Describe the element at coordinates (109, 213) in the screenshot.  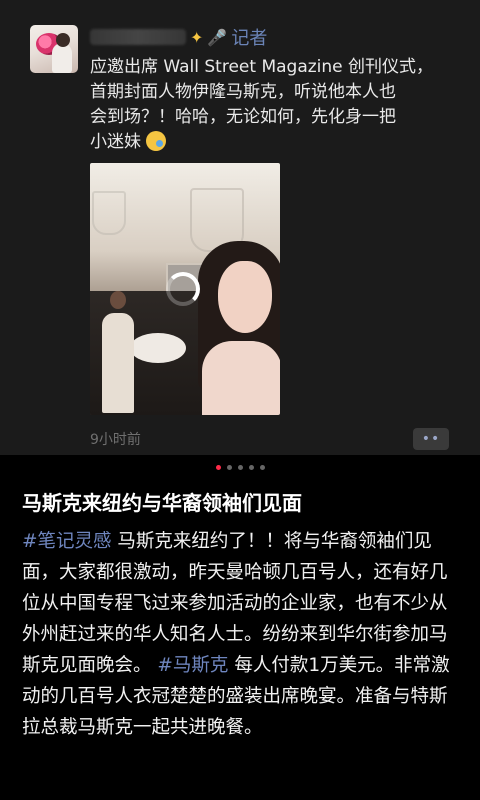
I see `chandelier-image` at that location.